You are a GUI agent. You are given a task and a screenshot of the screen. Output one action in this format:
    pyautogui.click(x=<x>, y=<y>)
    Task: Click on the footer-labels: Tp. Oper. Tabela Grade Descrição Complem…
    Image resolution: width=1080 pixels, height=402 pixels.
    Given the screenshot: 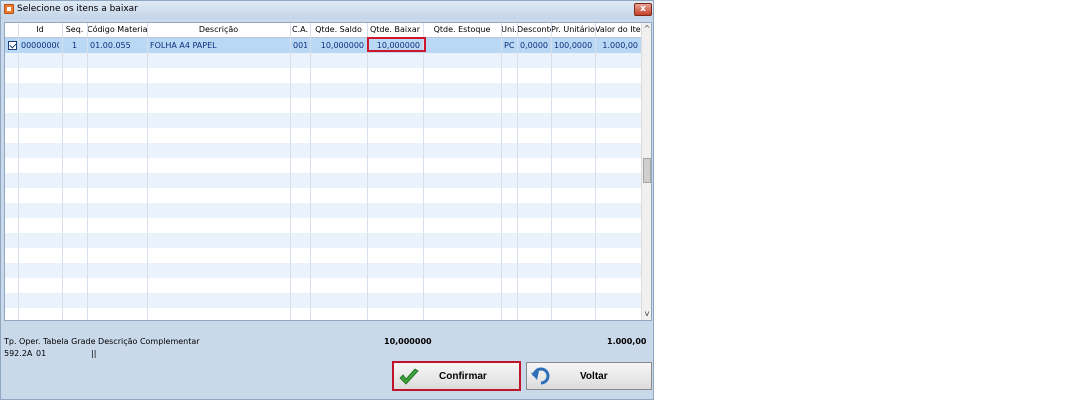 What is the action you would take?
    pyautogui.click(x=102, y=341)
    